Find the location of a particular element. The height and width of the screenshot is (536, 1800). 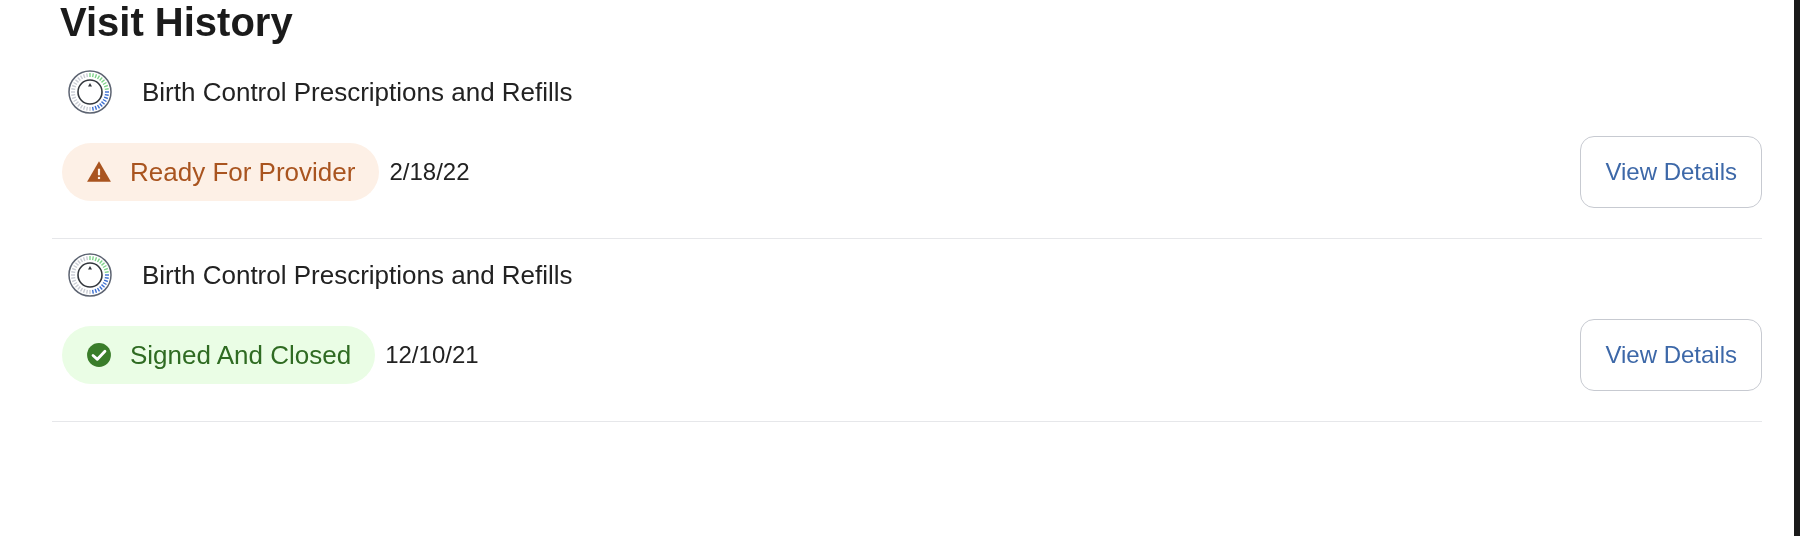

check-circle-icon is located at coordinates (99, 355).